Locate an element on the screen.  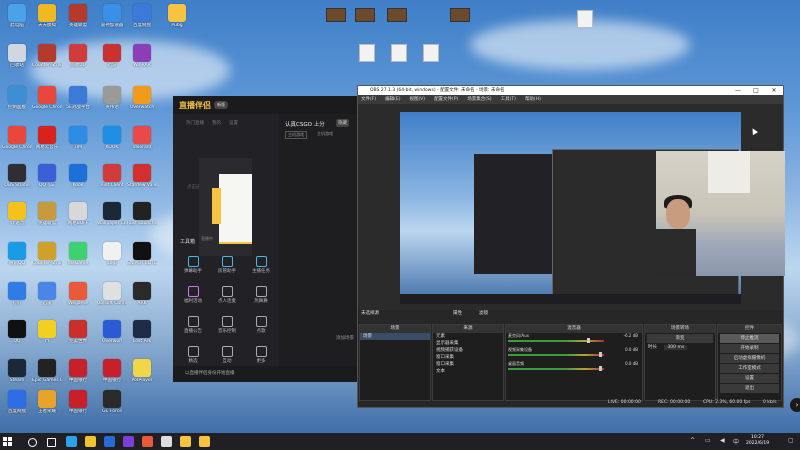
close-button: ✕ is located at coordinates (774, 90).